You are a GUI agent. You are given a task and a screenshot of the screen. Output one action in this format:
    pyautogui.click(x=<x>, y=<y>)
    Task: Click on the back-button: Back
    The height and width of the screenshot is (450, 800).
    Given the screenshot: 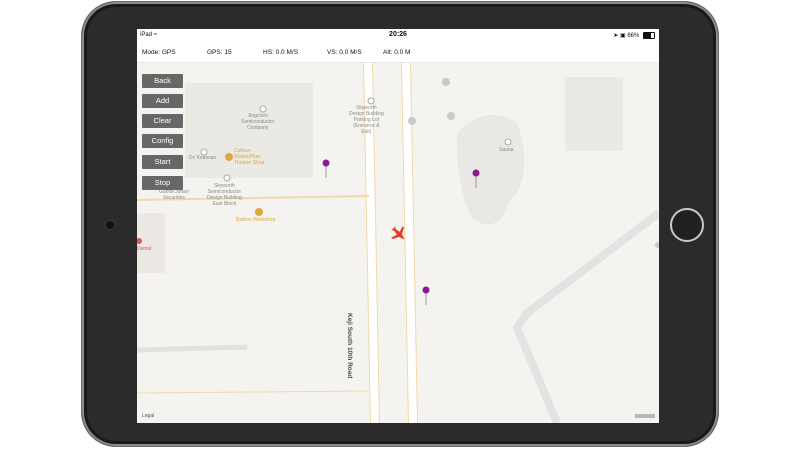 What is the action you would take?
    pyautogui.click(x=162, y=81)
    